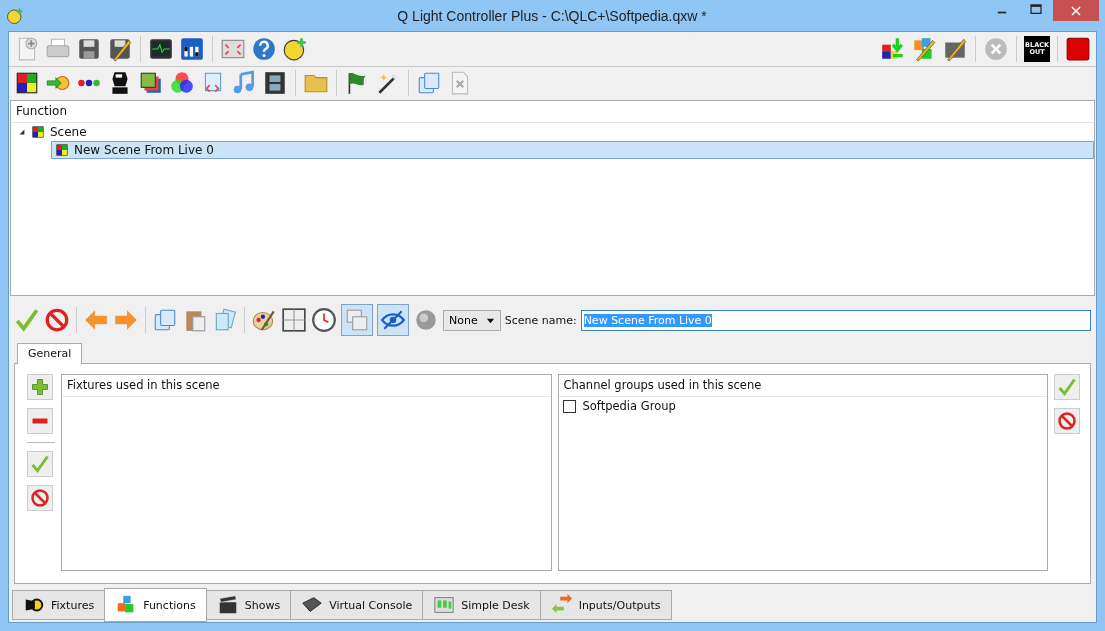 Image resolution: width=1105 pixels, height=631 pixels. Describe the element at coordinates (561, 605) in the screenshot. I see `swap-arrows-icon` at that location.